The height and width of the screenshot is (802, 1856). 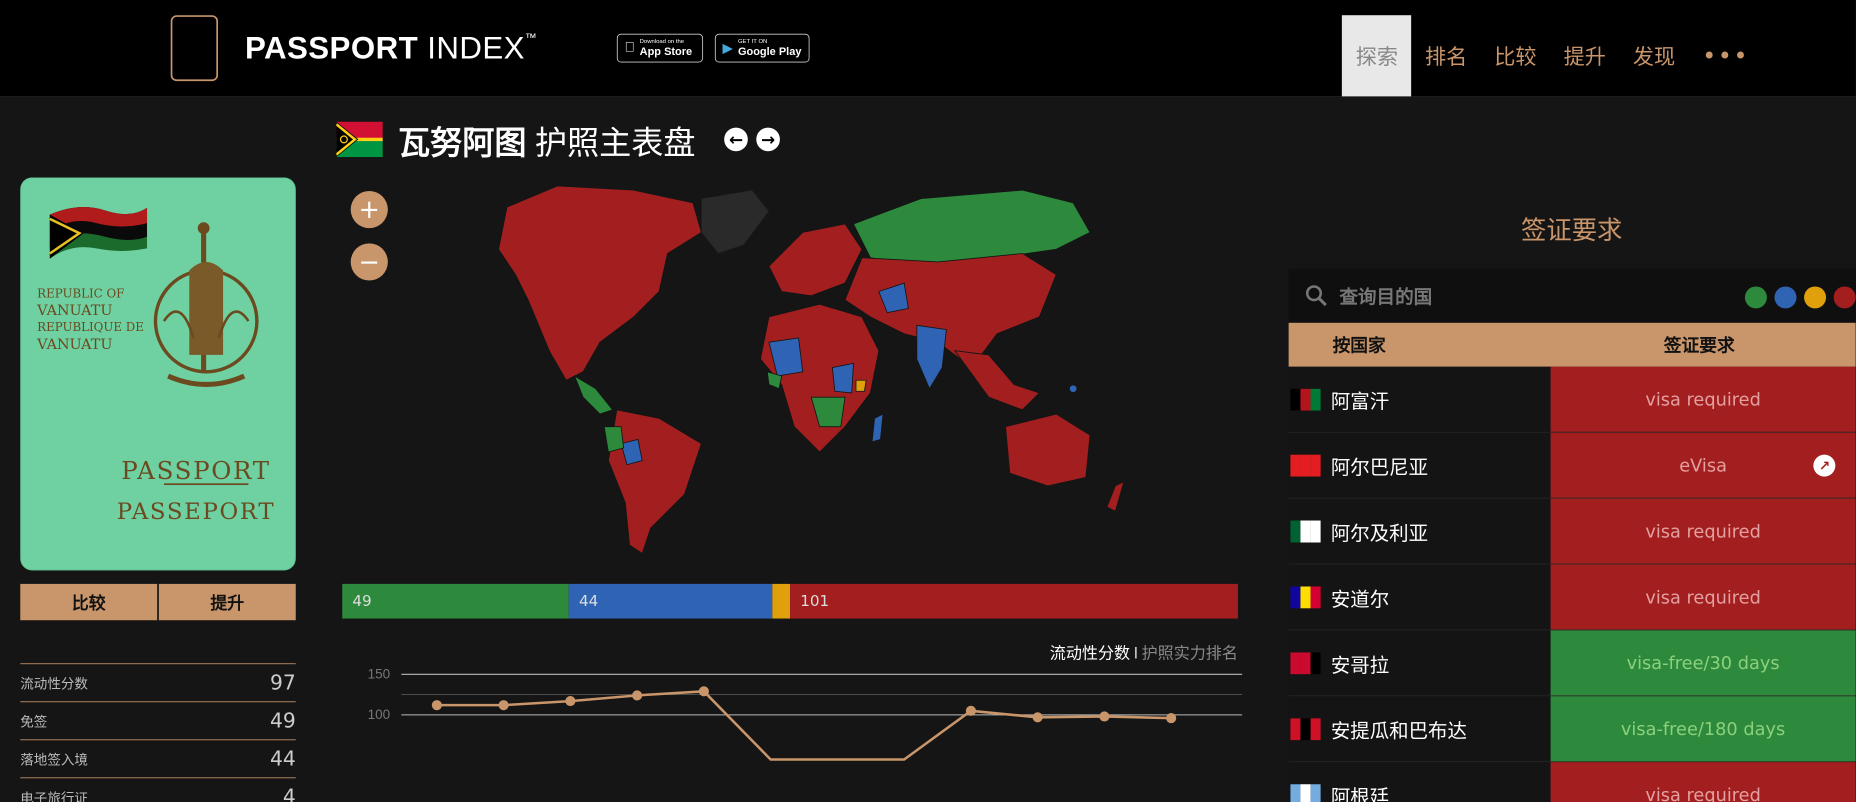 I want to click on map-india, so click(x=931, y=357).